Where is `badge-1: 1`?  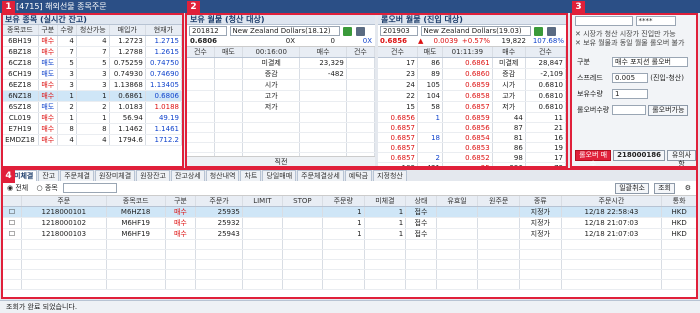
badge-1: 1 is located at coordinates (8, 7).